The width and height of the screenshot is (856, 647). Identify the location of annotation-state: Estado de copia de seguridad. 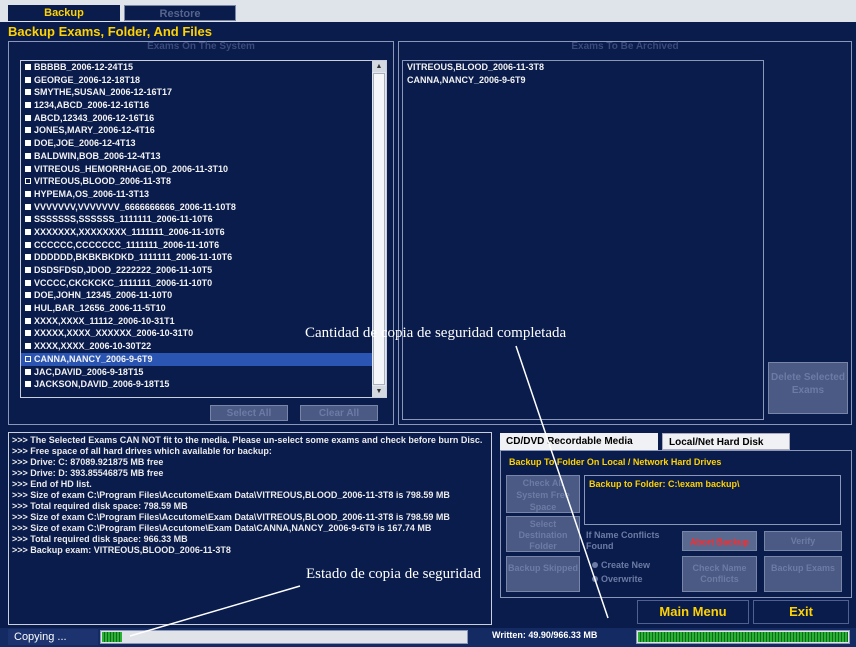
(393, 574).